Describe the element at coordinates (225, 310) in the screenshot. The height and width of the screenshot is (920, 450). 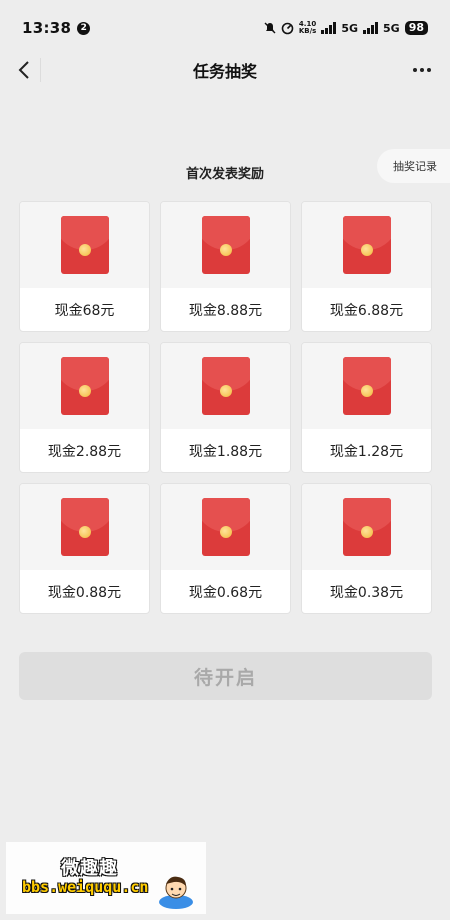
I see `prize-label: 现金8.88元` at that location.